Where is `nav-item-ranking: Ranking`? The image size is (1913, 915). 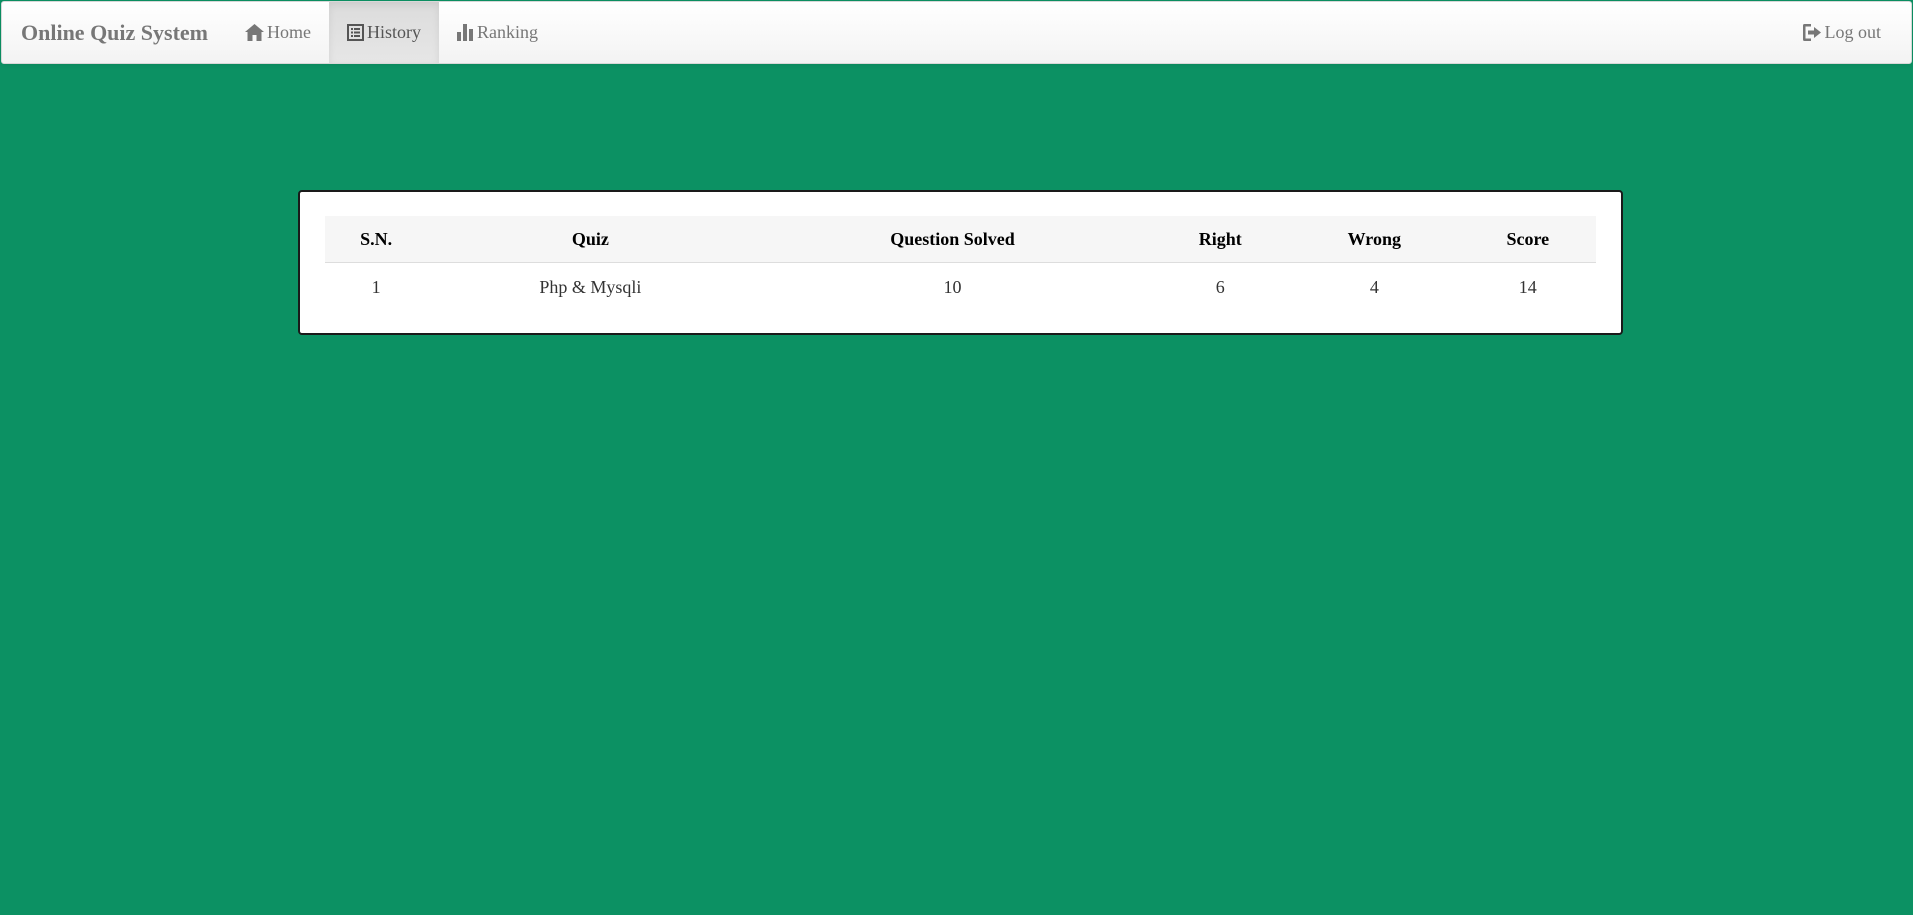 nav-item-ranking: Ranking is located at coordinates (497, 32).